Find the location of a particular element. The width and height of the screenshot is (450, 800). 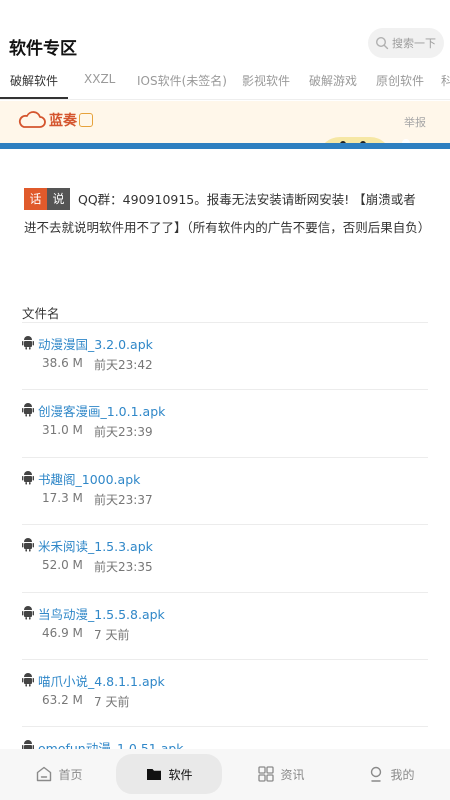

file-name-link: 当鸟动漫_1.5.5.8.apk is located at coordinates (101, 613).